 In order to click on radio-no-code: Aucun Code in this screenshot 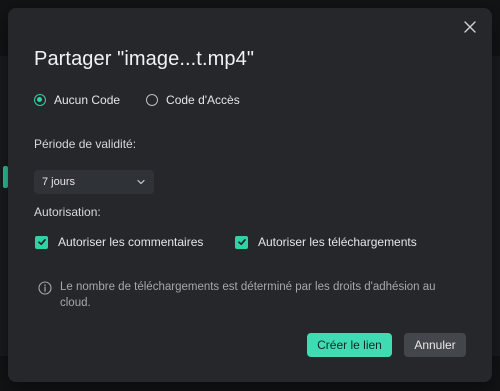, I will do `click(77, 100)`.